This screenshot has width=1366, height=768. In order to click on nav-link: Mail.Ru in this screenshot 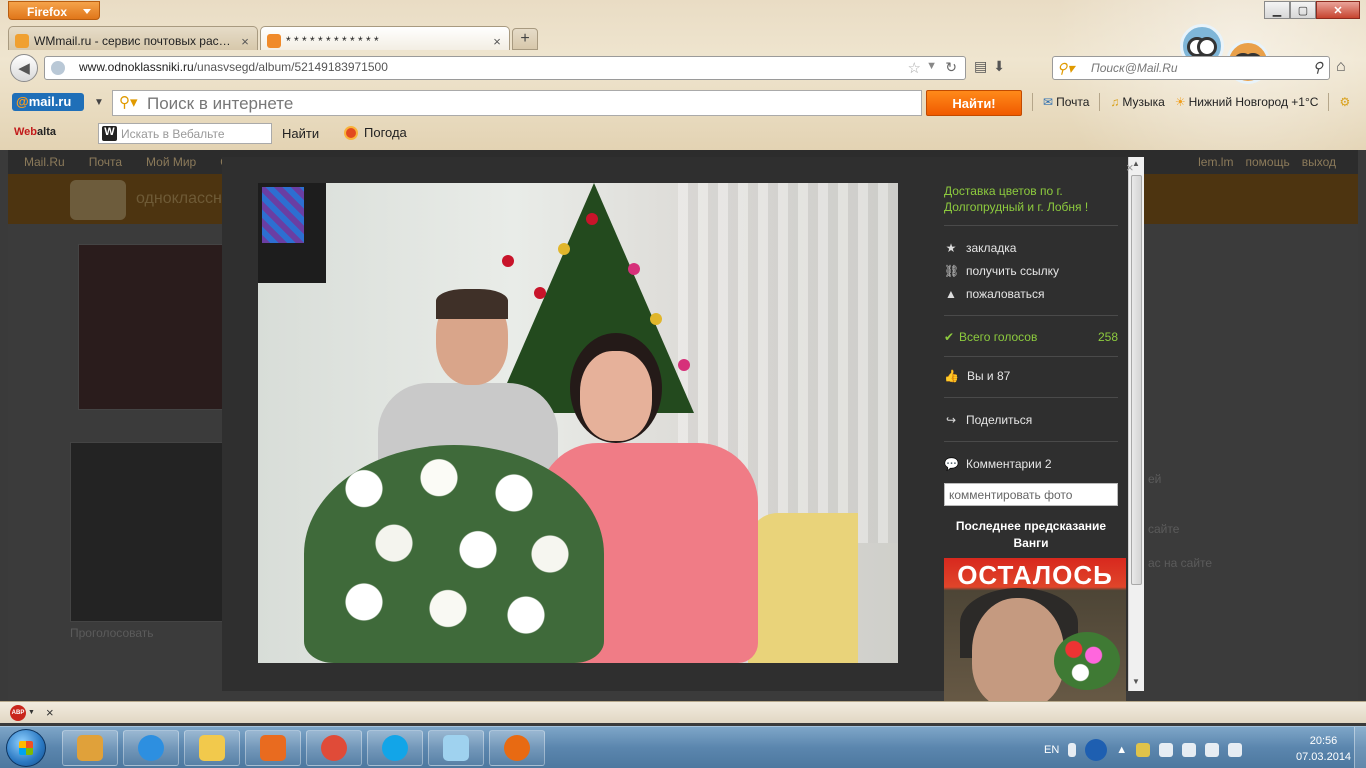, I will do `click(44, 164)`.